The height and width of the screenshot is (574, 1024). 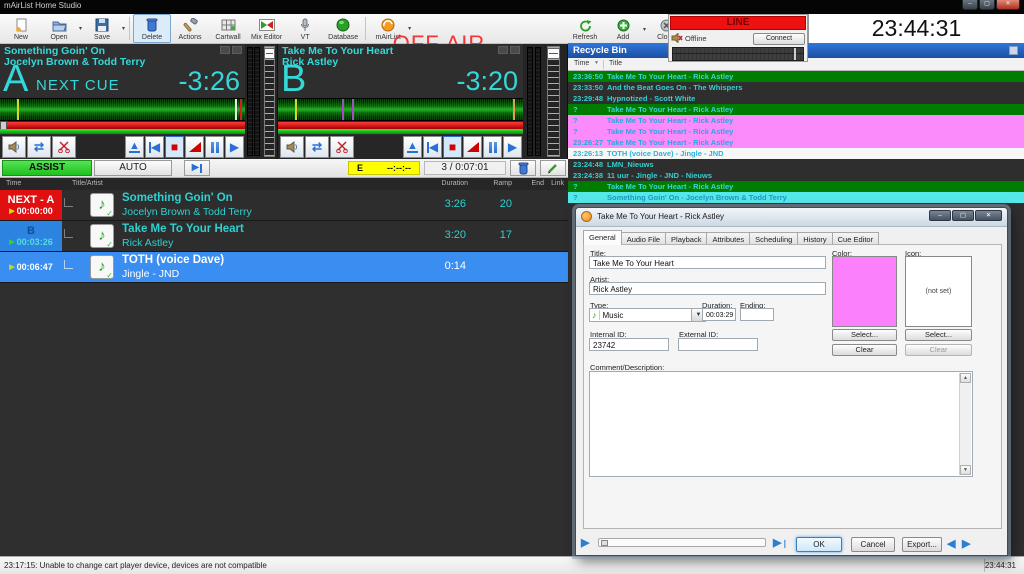 What do you see at coordinates (585, 542) in the screenshot?
I see `preview-play-icon: ▶` at bounding box center [585, 542].